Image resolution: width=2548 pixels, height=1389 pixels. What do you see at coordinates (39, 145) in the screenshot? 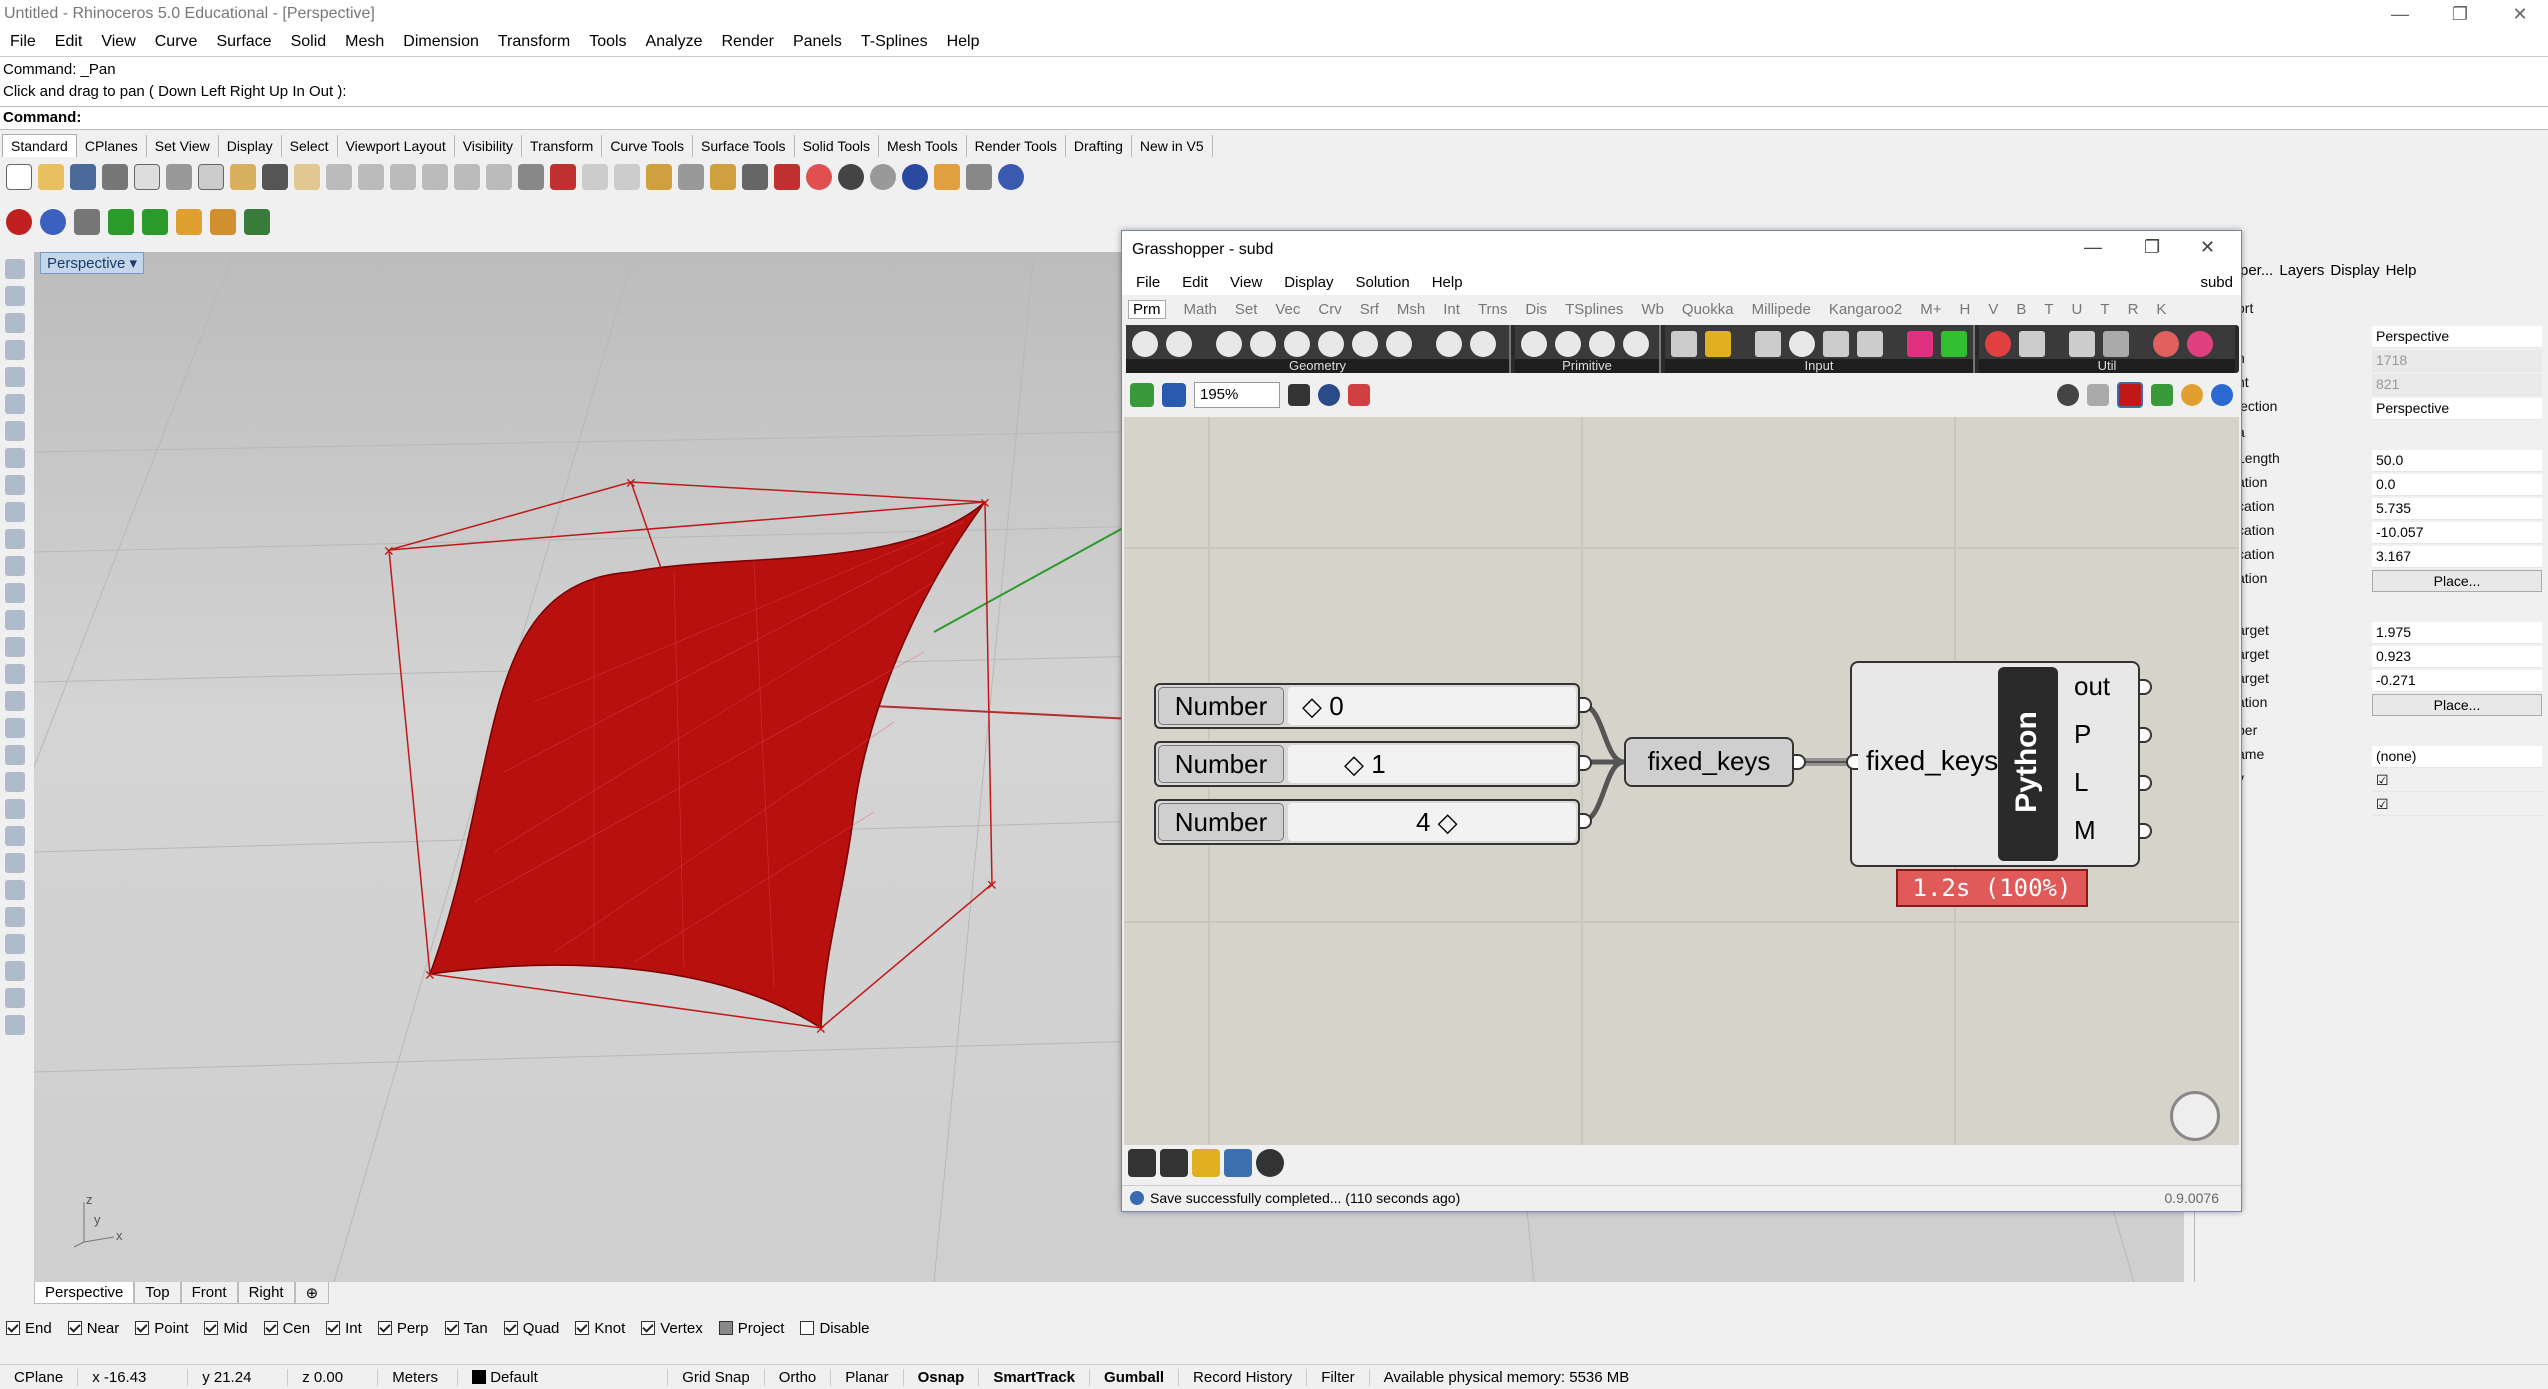
I see `tab-standard: Standard` at bounding box center [39, 145].